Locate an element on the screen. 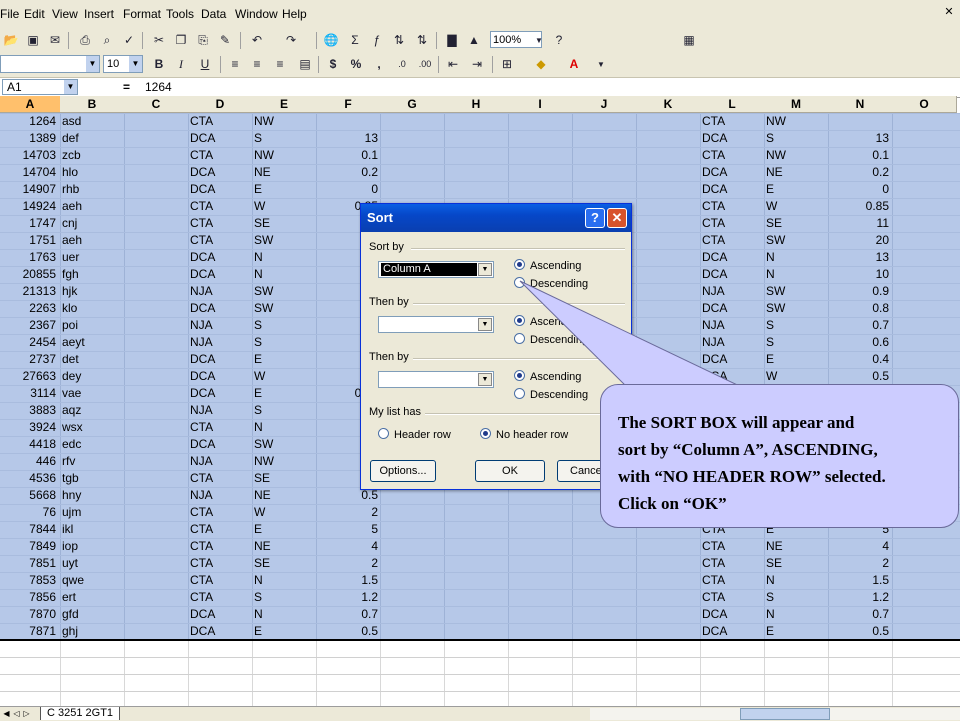 This screenshot has width=960, height=721. percent-icon: % is located at coordinates (356, 64).